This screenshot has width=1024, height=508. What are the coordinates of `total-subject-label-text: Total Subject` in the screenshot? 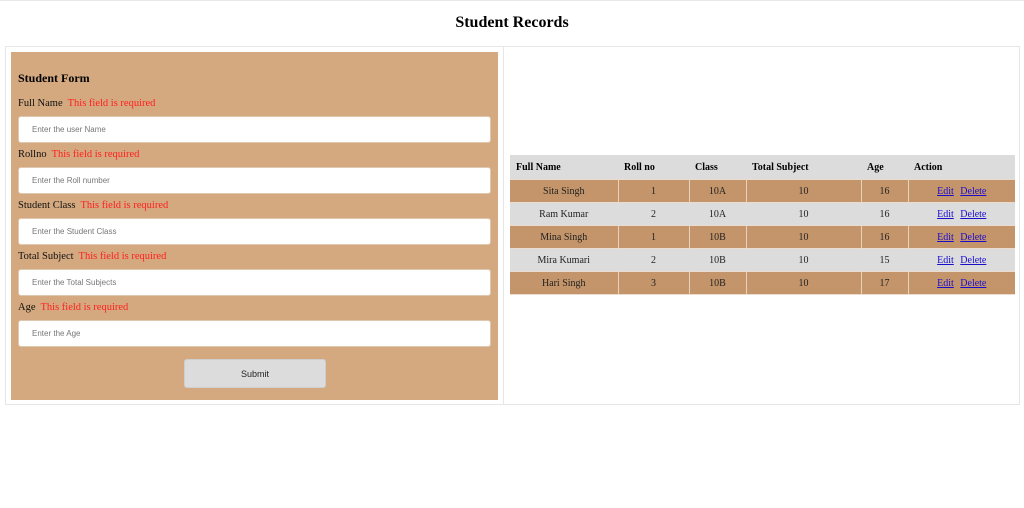 It's located at (46, 256).